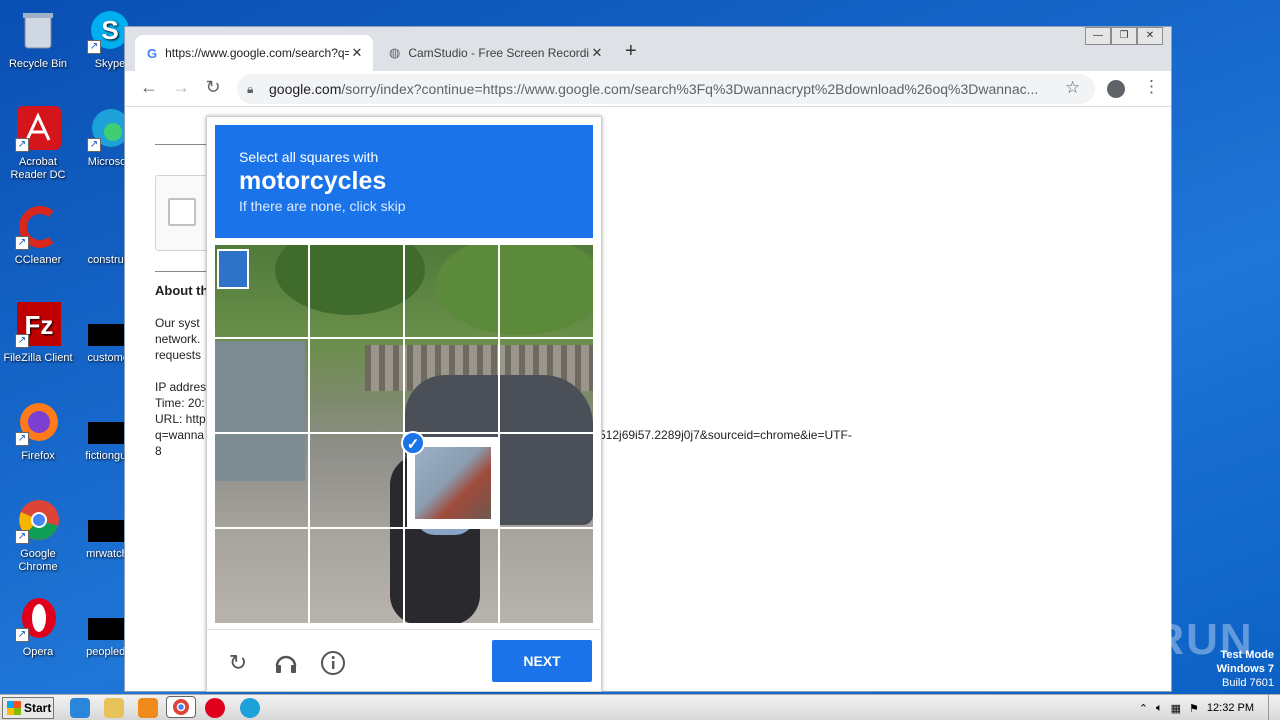 Image resolution: width=1280 pixels, height=720 pixels. What do you see at coordinates (238, 663) in the screenshot?
I see `reload-icon: ↻` at bounding box center [238, 663].